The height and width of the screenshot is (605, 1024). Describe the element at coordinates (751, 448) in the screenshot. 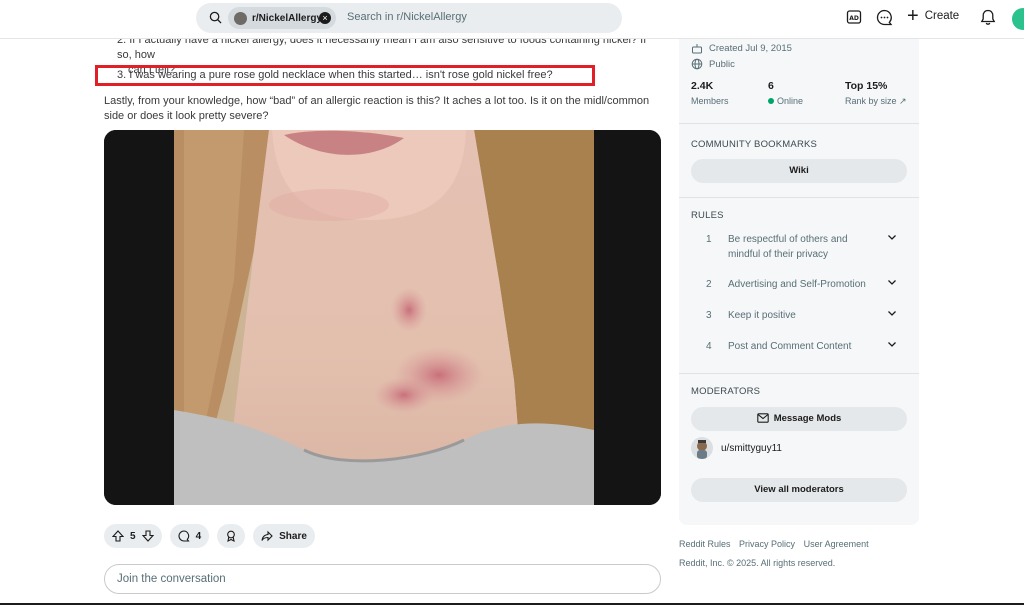

I see `moderator-name: u/smittyguy11` at that location.